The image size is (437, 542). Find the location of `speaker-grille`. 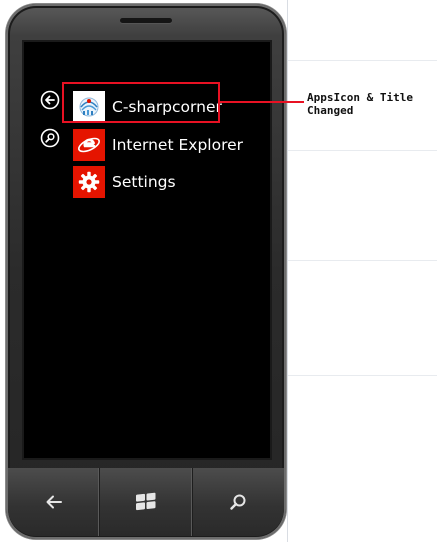

speaker-grille is located at coordinates (146, 20).